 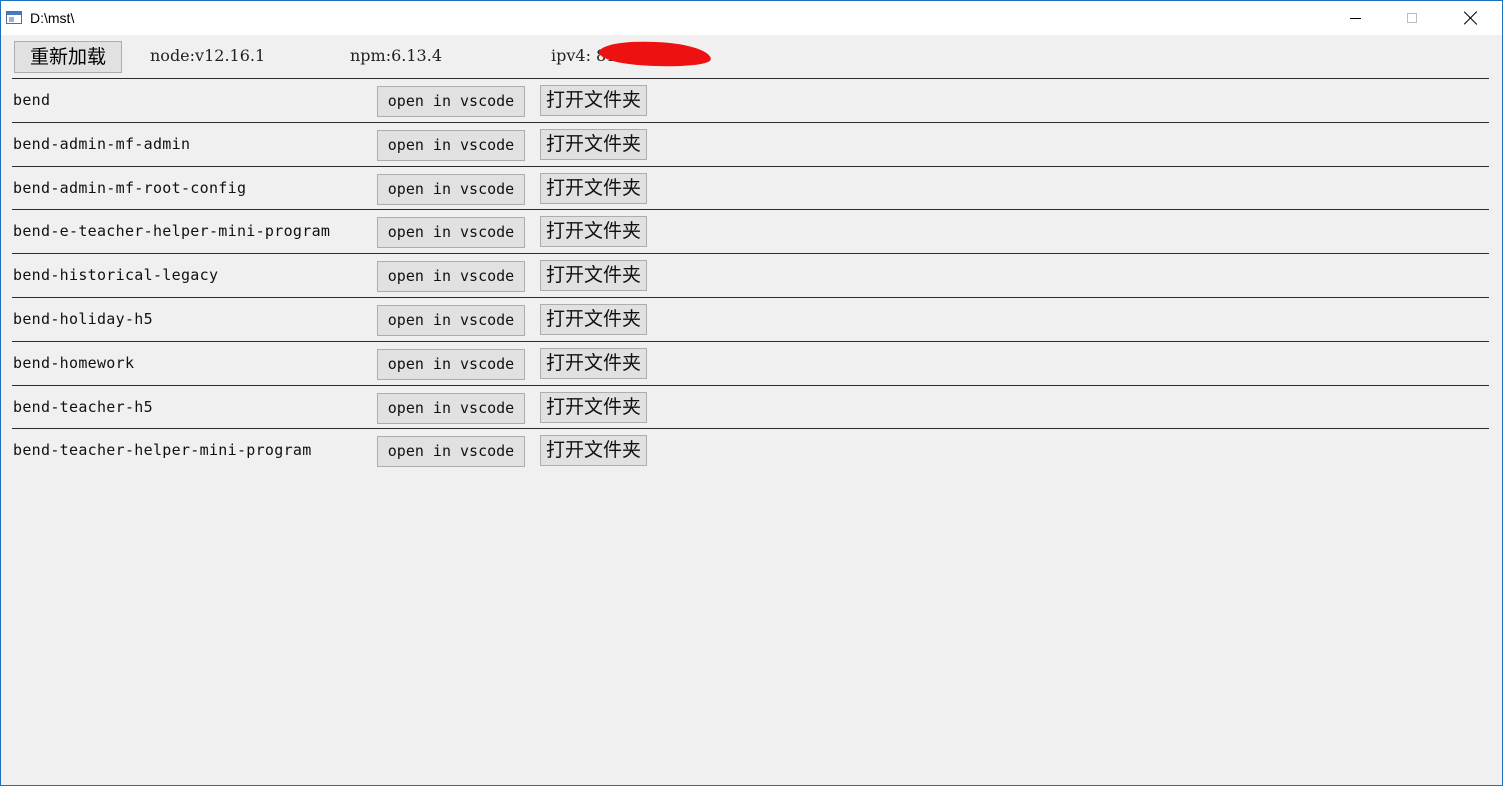 I want to click on project-name: bend-admin-mf-root-config, so click(x=130, y=187).